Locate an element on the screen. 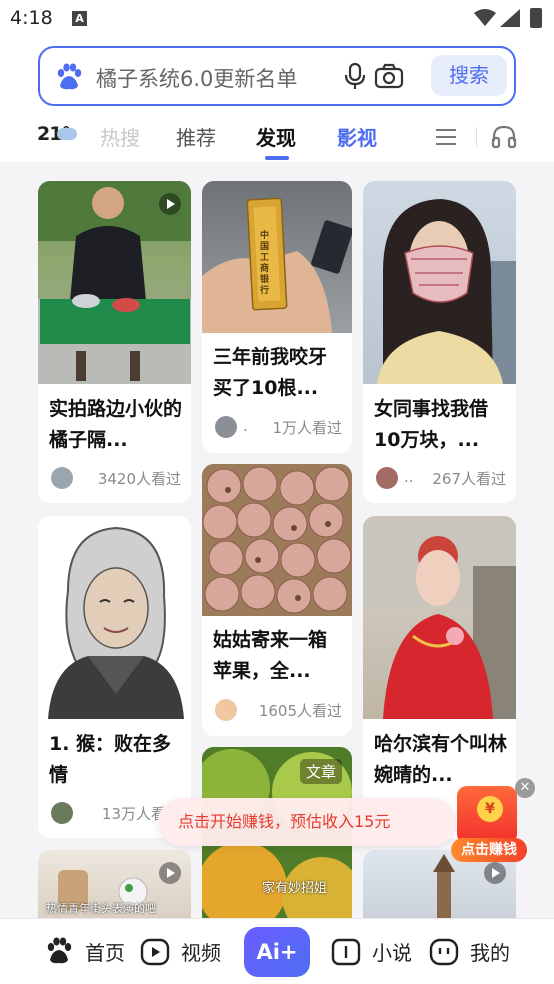  card-title: 1. 猴：败在多情 is located at coordinates (116, 760).